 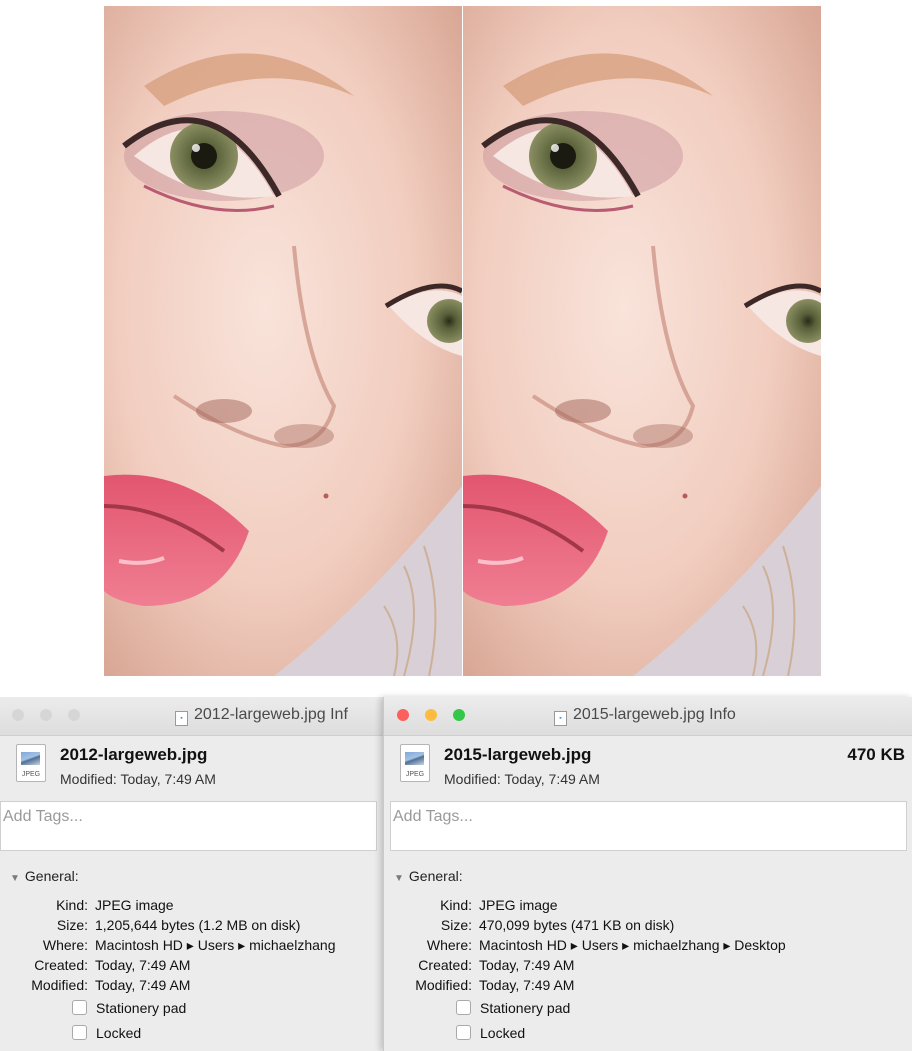 I want to click on size-value: 470,099 bytes (471 KB on disk), so click(x=577, y=925).